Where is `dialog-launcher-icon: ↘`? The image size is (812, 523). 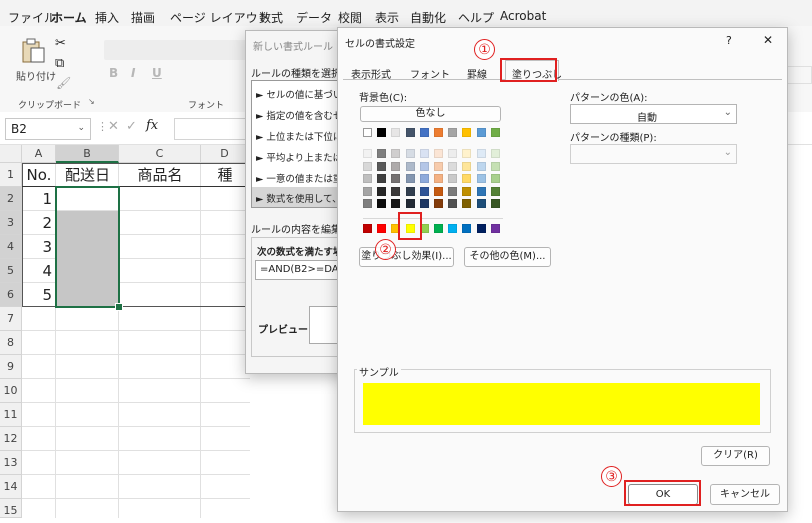
dialog-launcher-icon: ↘ is located at coordinates (91, 101).